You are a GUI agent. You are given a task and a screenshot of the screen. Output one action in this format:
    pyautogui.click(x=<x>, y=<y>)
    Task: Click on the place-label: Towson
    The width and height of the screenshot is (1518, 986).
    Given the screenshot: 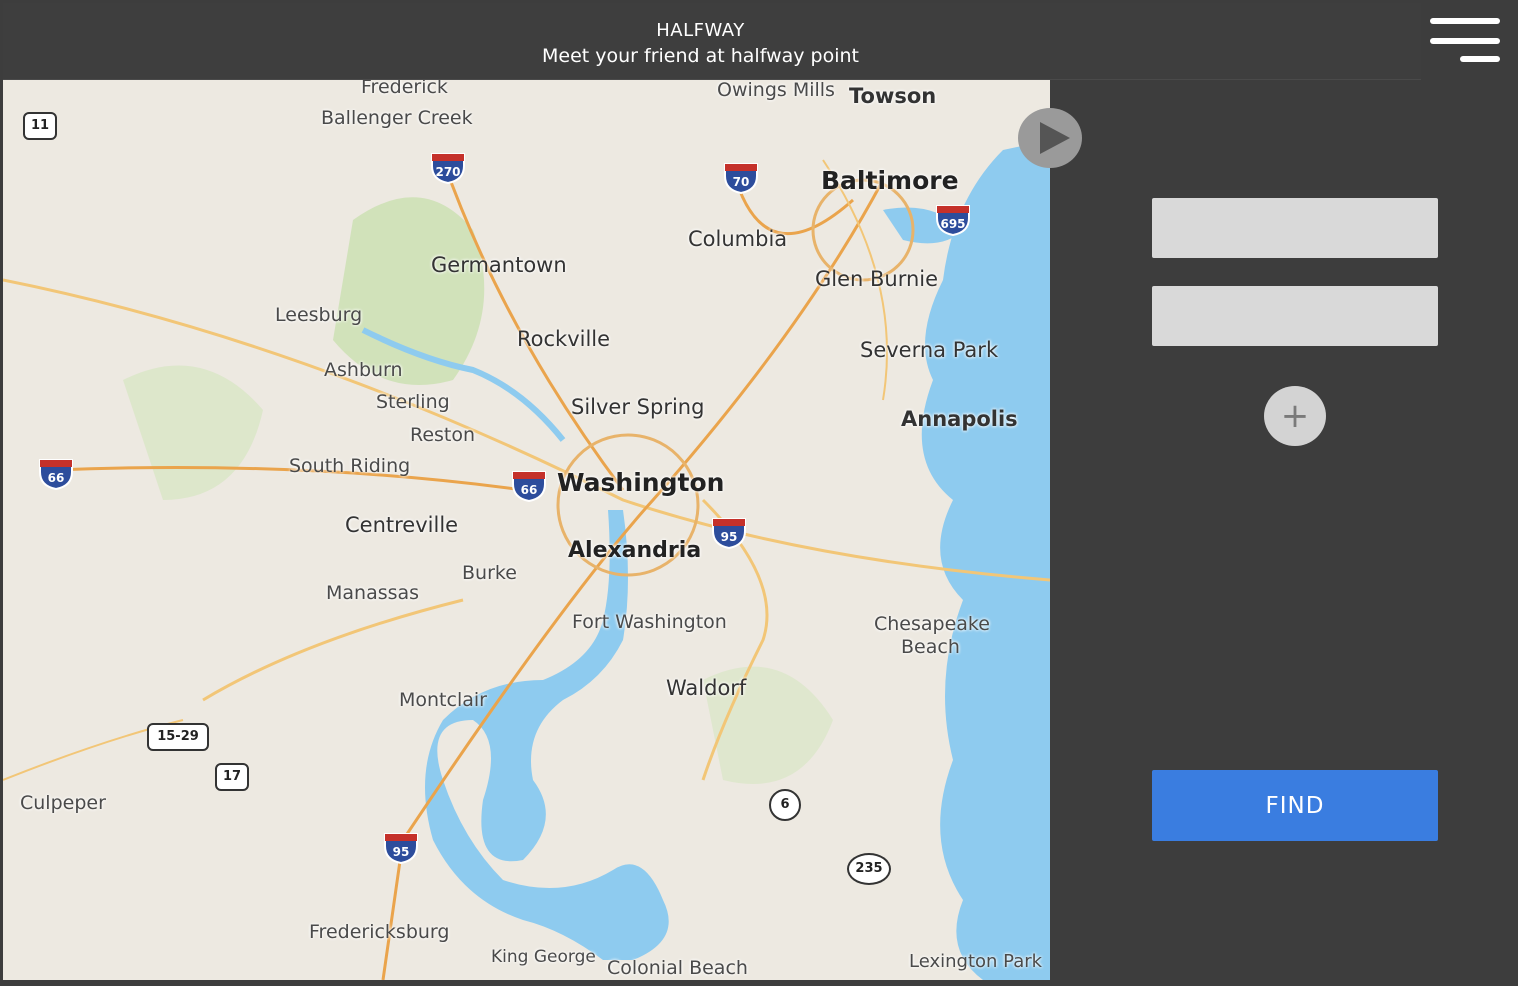 What is the action you would take?
    pyautogui.click(x=893, y=96)
    